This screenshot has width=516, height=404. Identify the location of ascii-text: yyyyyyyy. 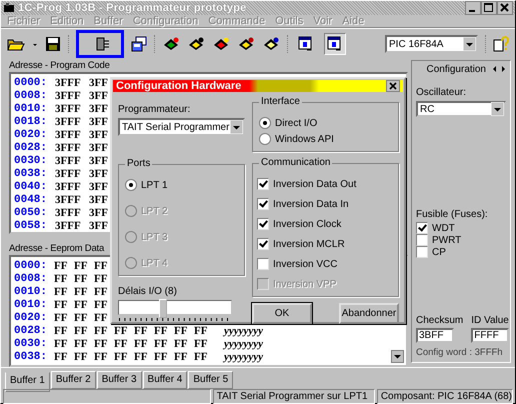
(244, 356).